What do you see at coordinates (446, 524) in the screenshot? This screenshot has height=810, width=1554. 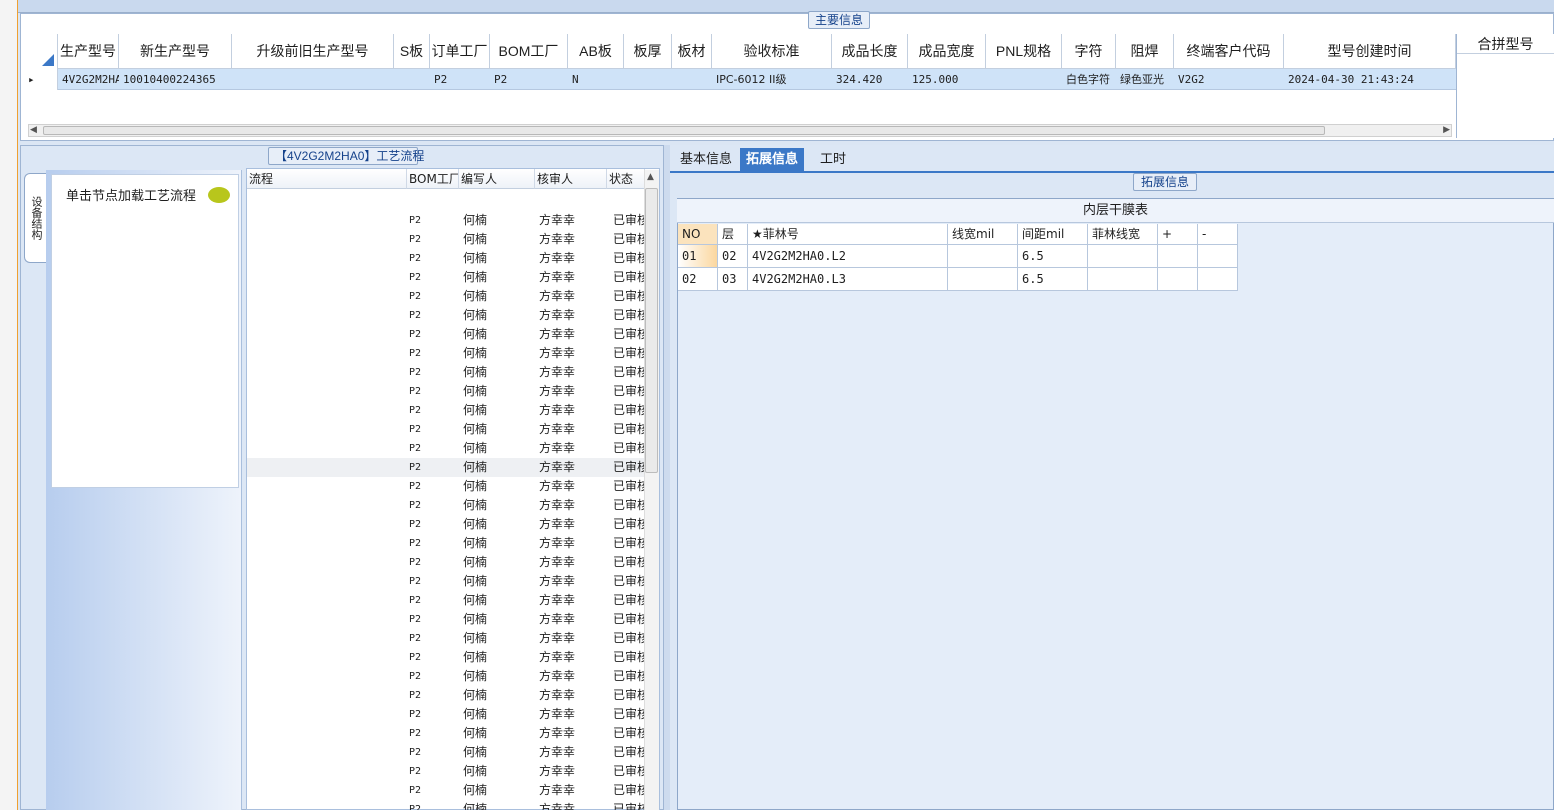 I see `tree-leaf-node: 退膜P2何楠方幸幸已审核` at bounding box center [446, 524].